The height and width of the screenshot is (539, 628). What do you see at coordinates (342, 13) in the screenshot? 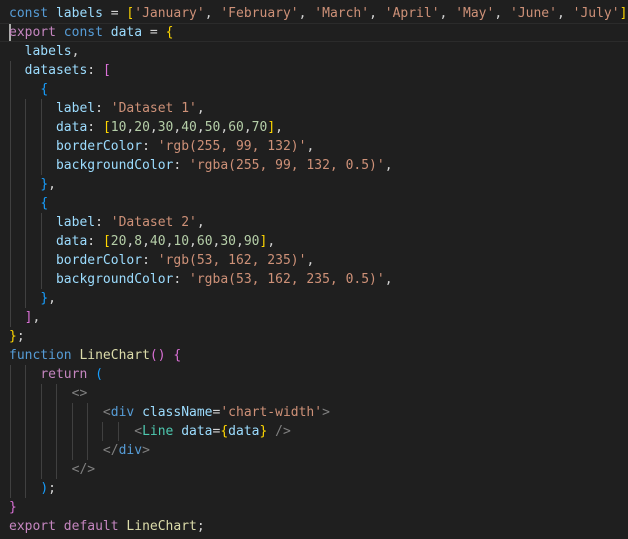
I see `string-literal: 'March'` at bounding box center [342, 13].